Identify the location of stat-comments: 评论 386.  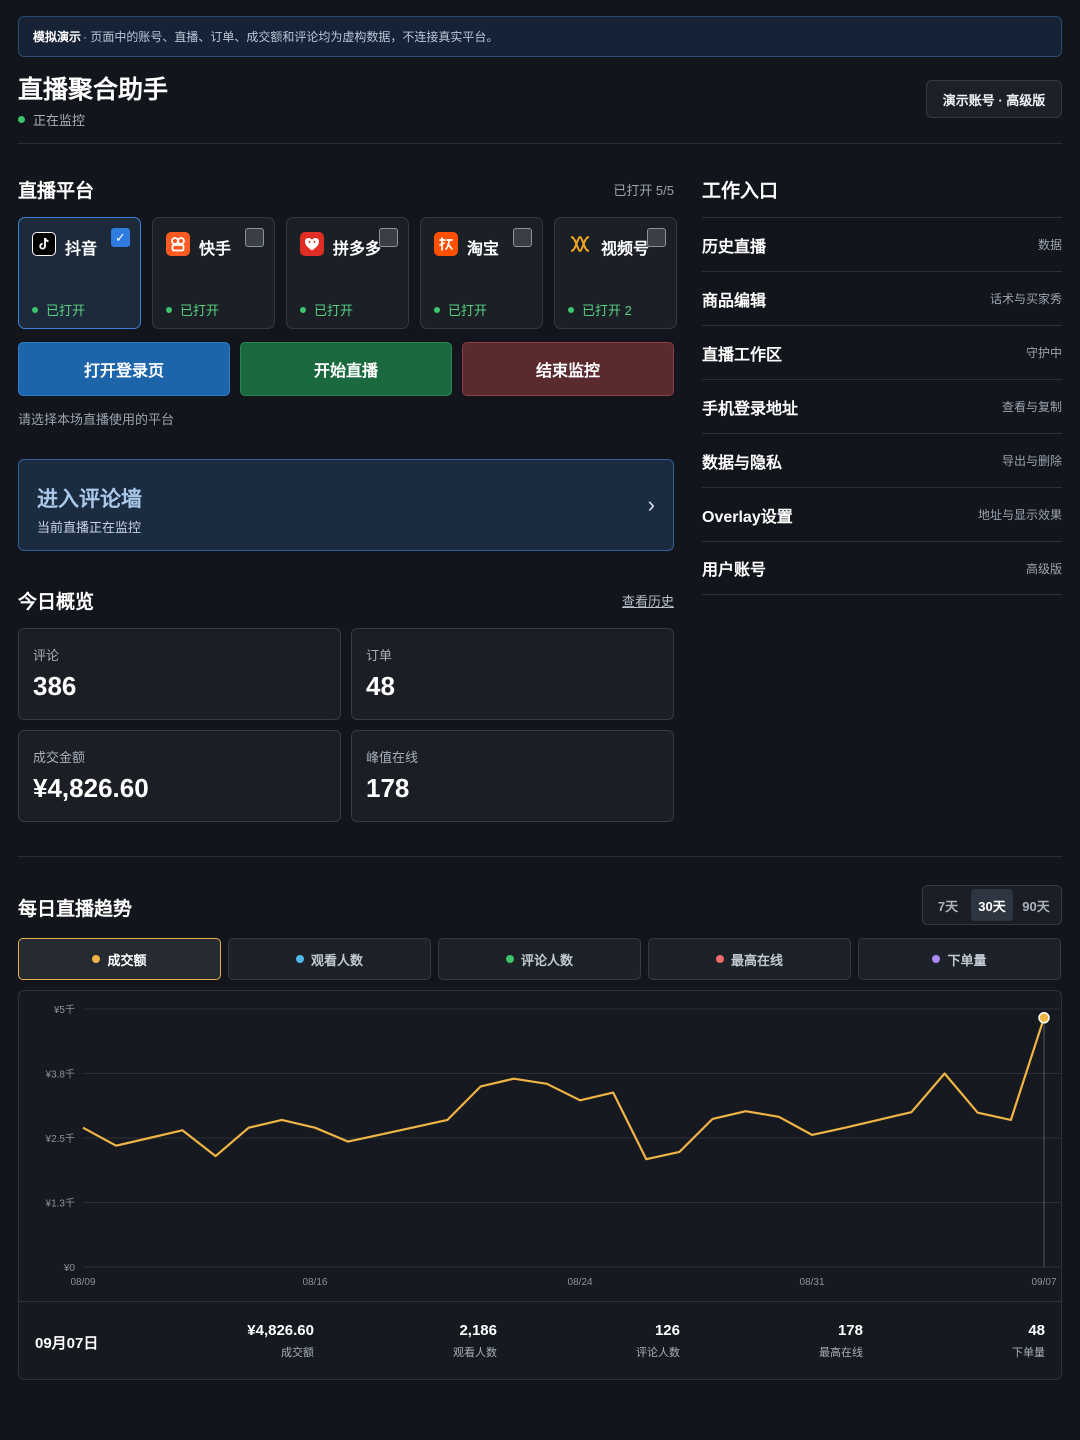
(179, 674).